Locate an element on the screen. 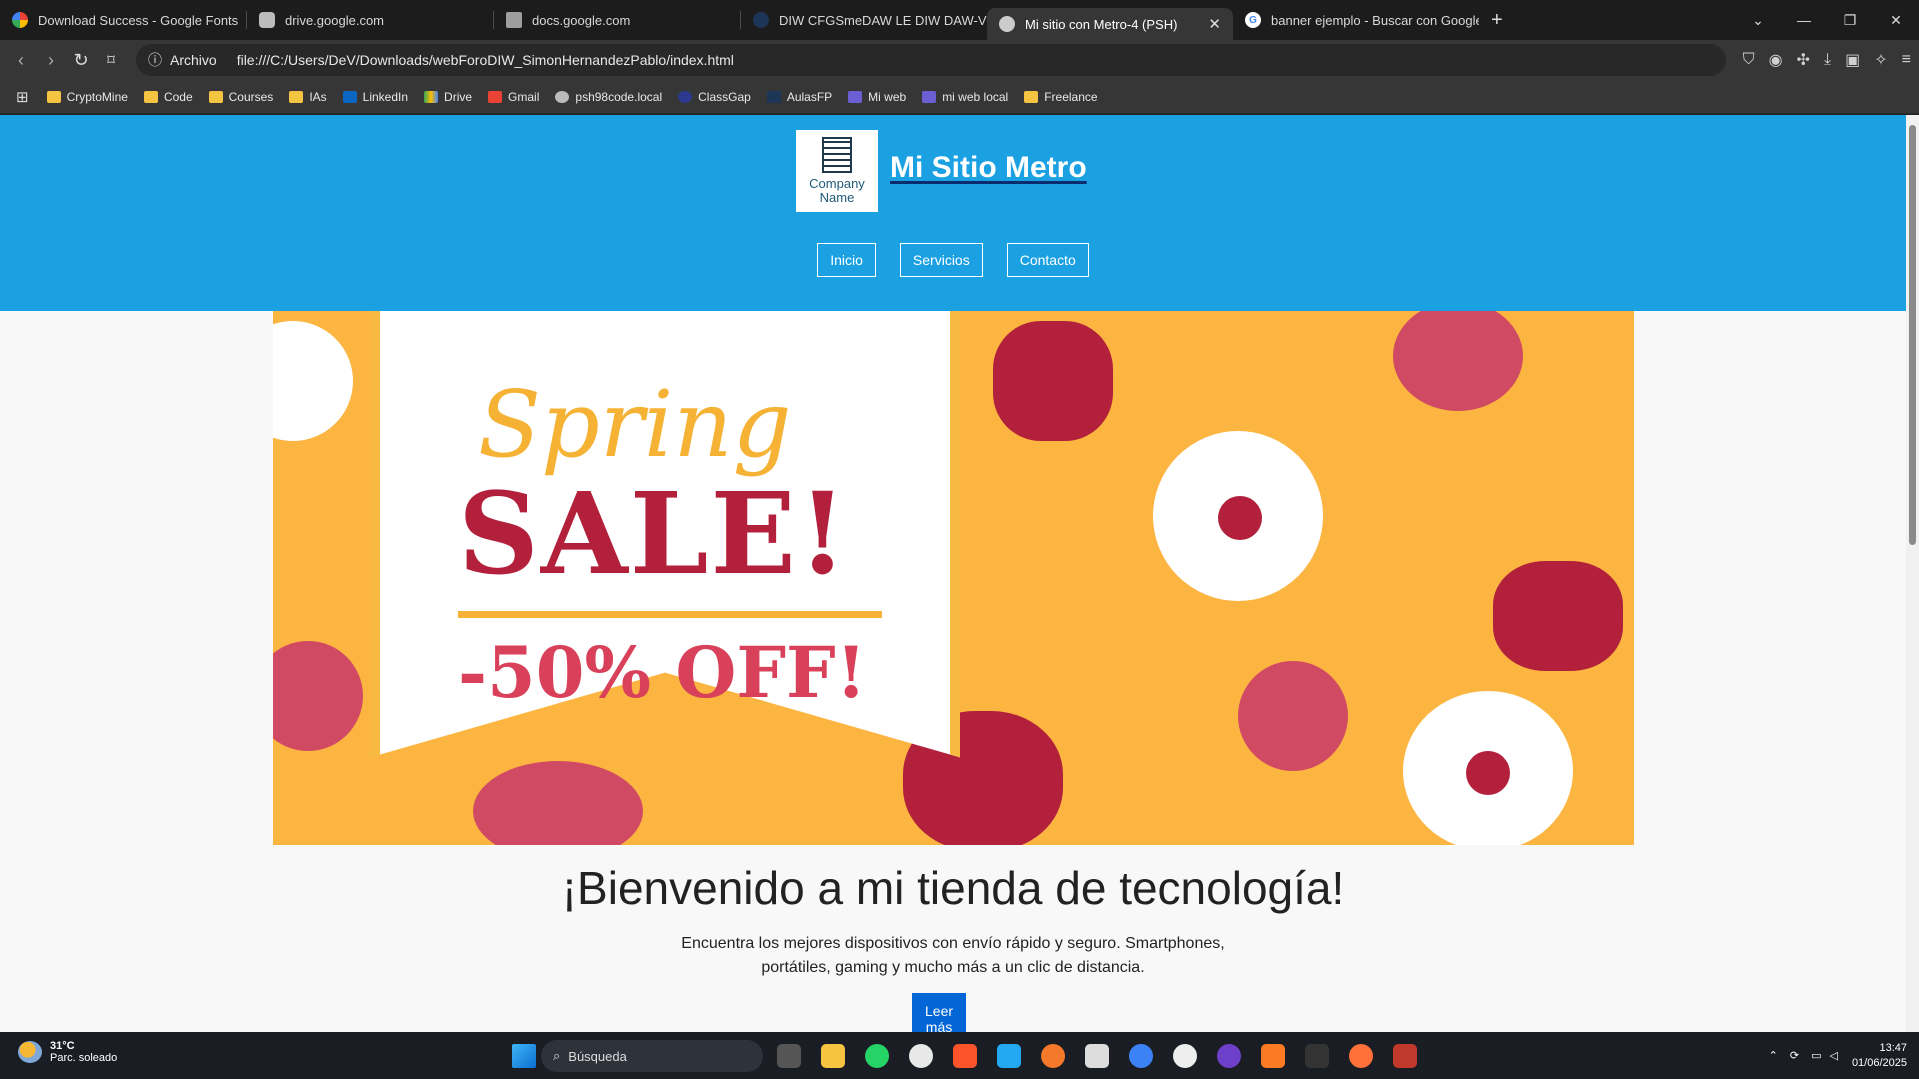  company-logo: Company Name is located at coordinates (837, 171).